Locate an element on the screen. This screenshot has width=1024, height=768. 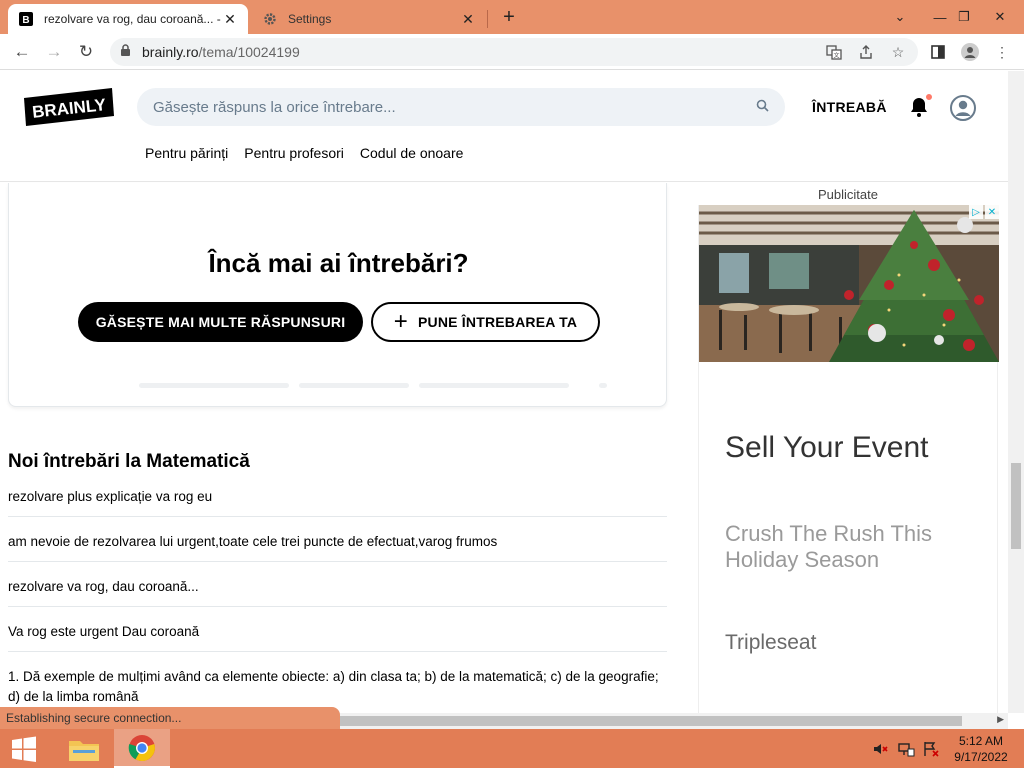
svg-text: B is located at coordinates (25, 20).